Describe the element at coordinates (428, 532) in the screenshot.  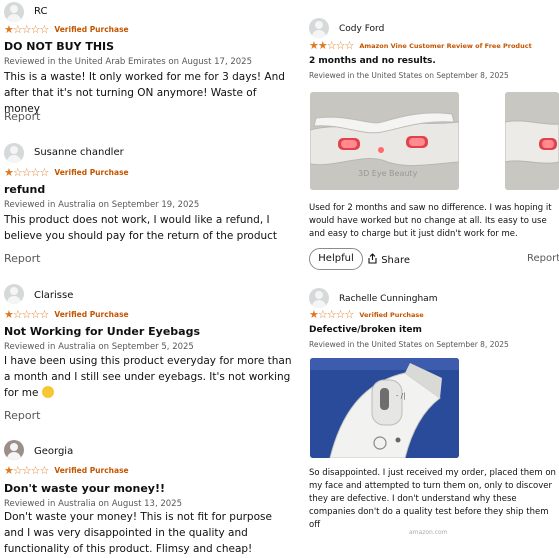
I see `image-watermark: amazon.com` at that location.